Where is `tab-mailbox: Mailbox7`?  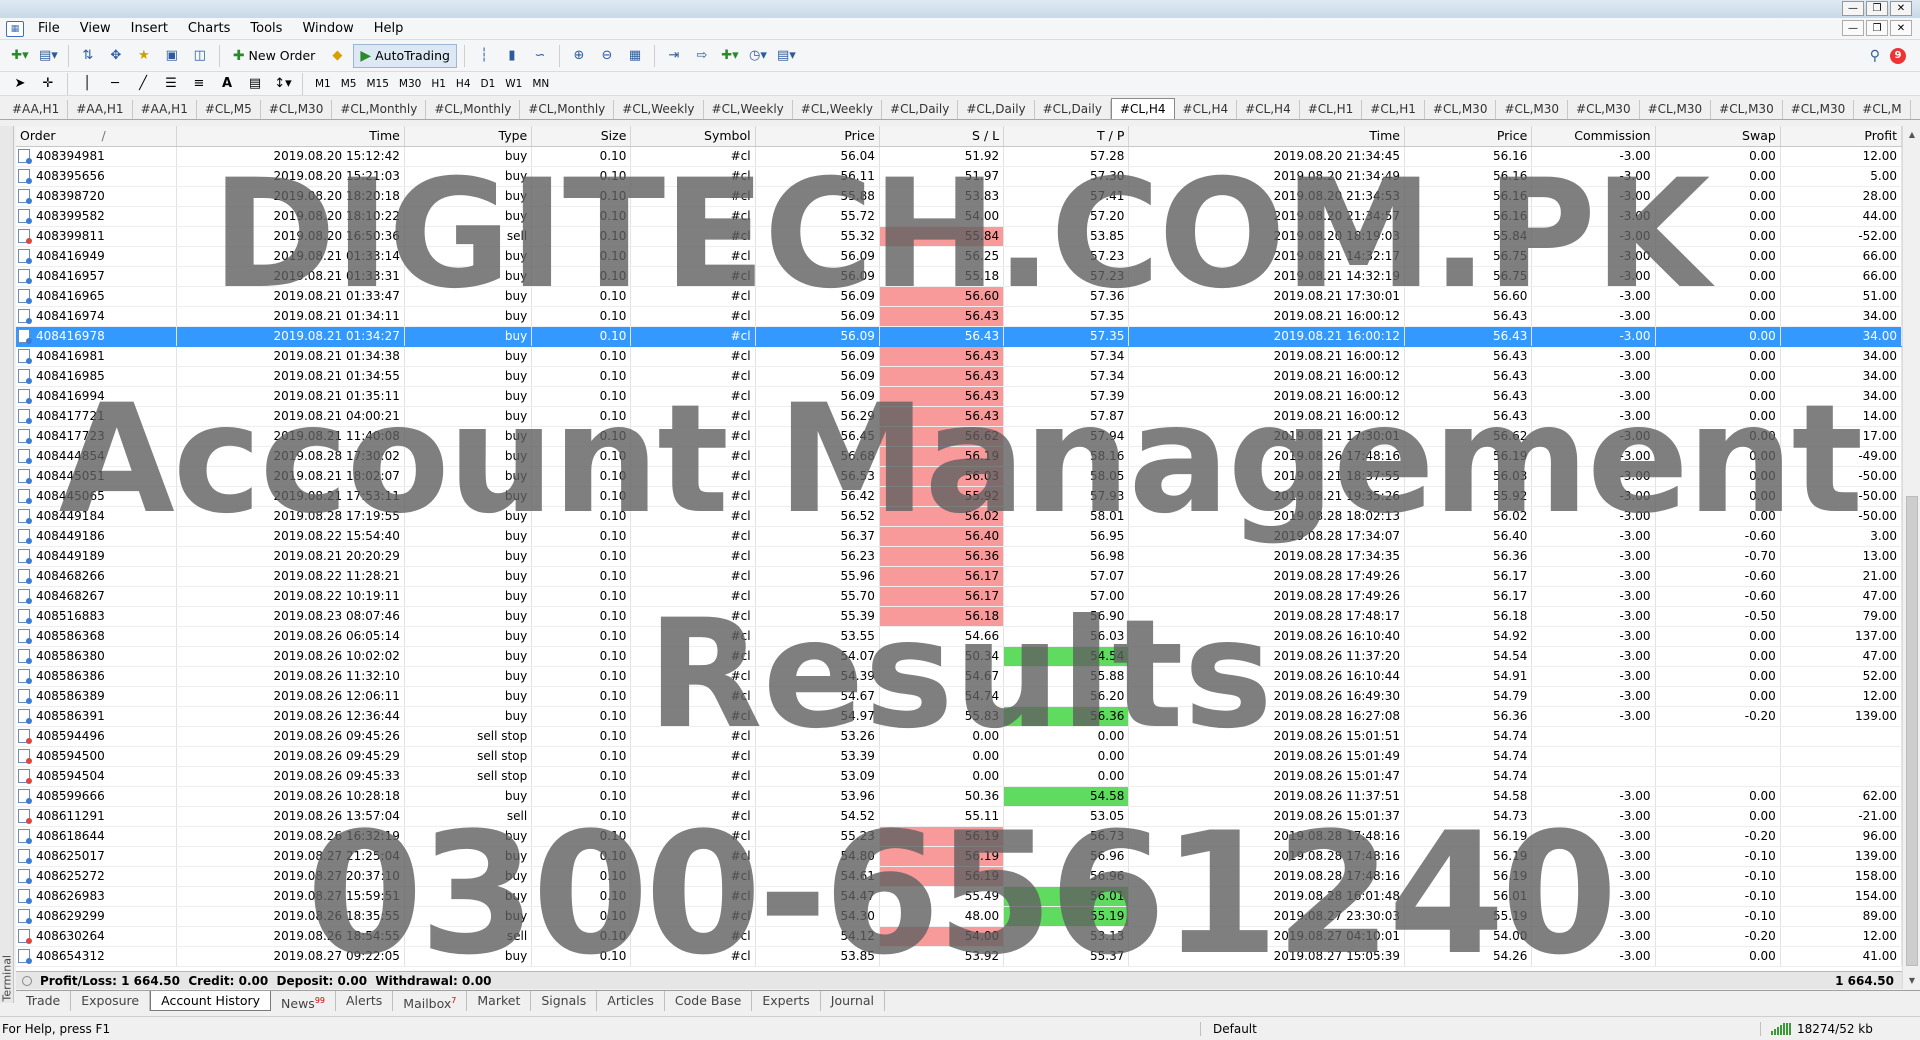
tab-mailbox: Mailbox7 is located at coordinates (430, 1001).